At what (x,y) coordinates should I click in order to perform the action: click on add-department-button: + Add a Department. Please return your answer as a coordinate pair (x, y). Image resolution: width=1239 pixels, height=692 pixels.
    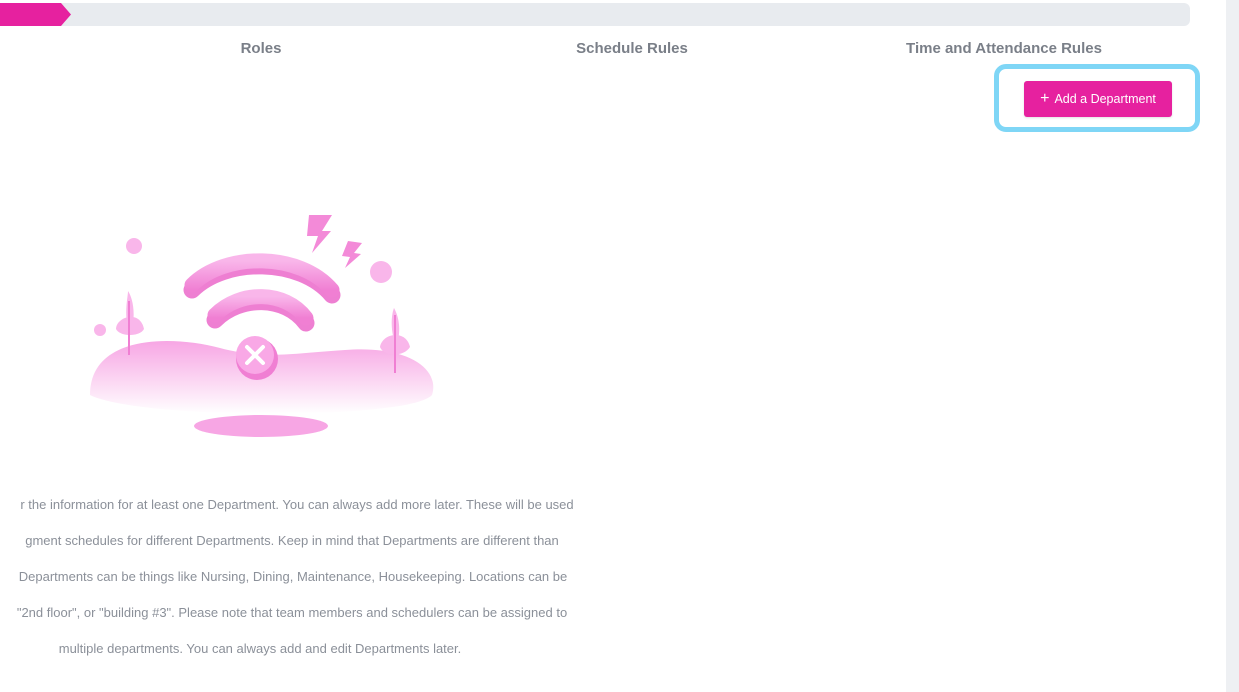
    Looking at the image, I should click on (1098, 99).